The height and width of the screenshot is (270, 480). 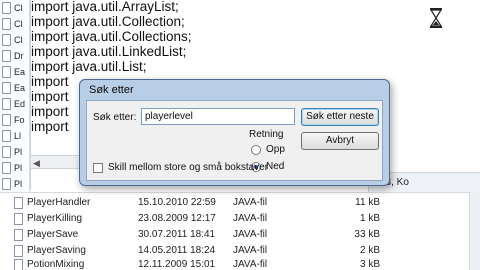 I want to click on code-line: import java.util.Collections;, so click(x=111, y=36).